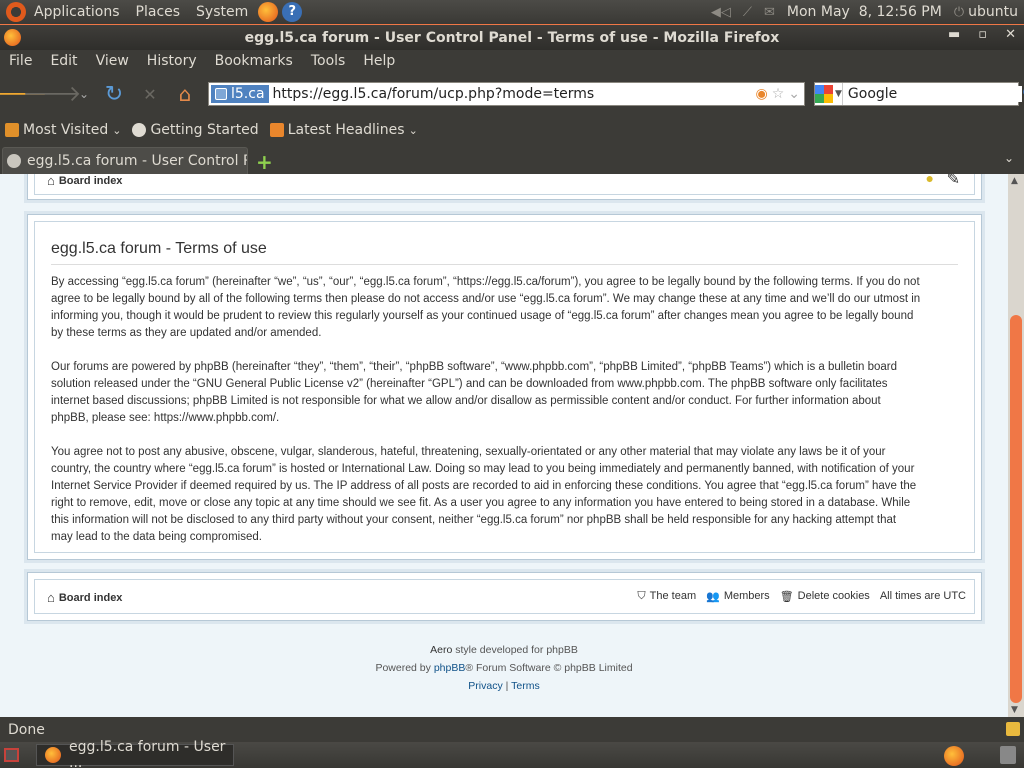 This screenshot has width=1024, height=768. Describe the element at coordinates (838, 94) in the screenshot. I see `engine-dropdown-icon: ▼` at that location.